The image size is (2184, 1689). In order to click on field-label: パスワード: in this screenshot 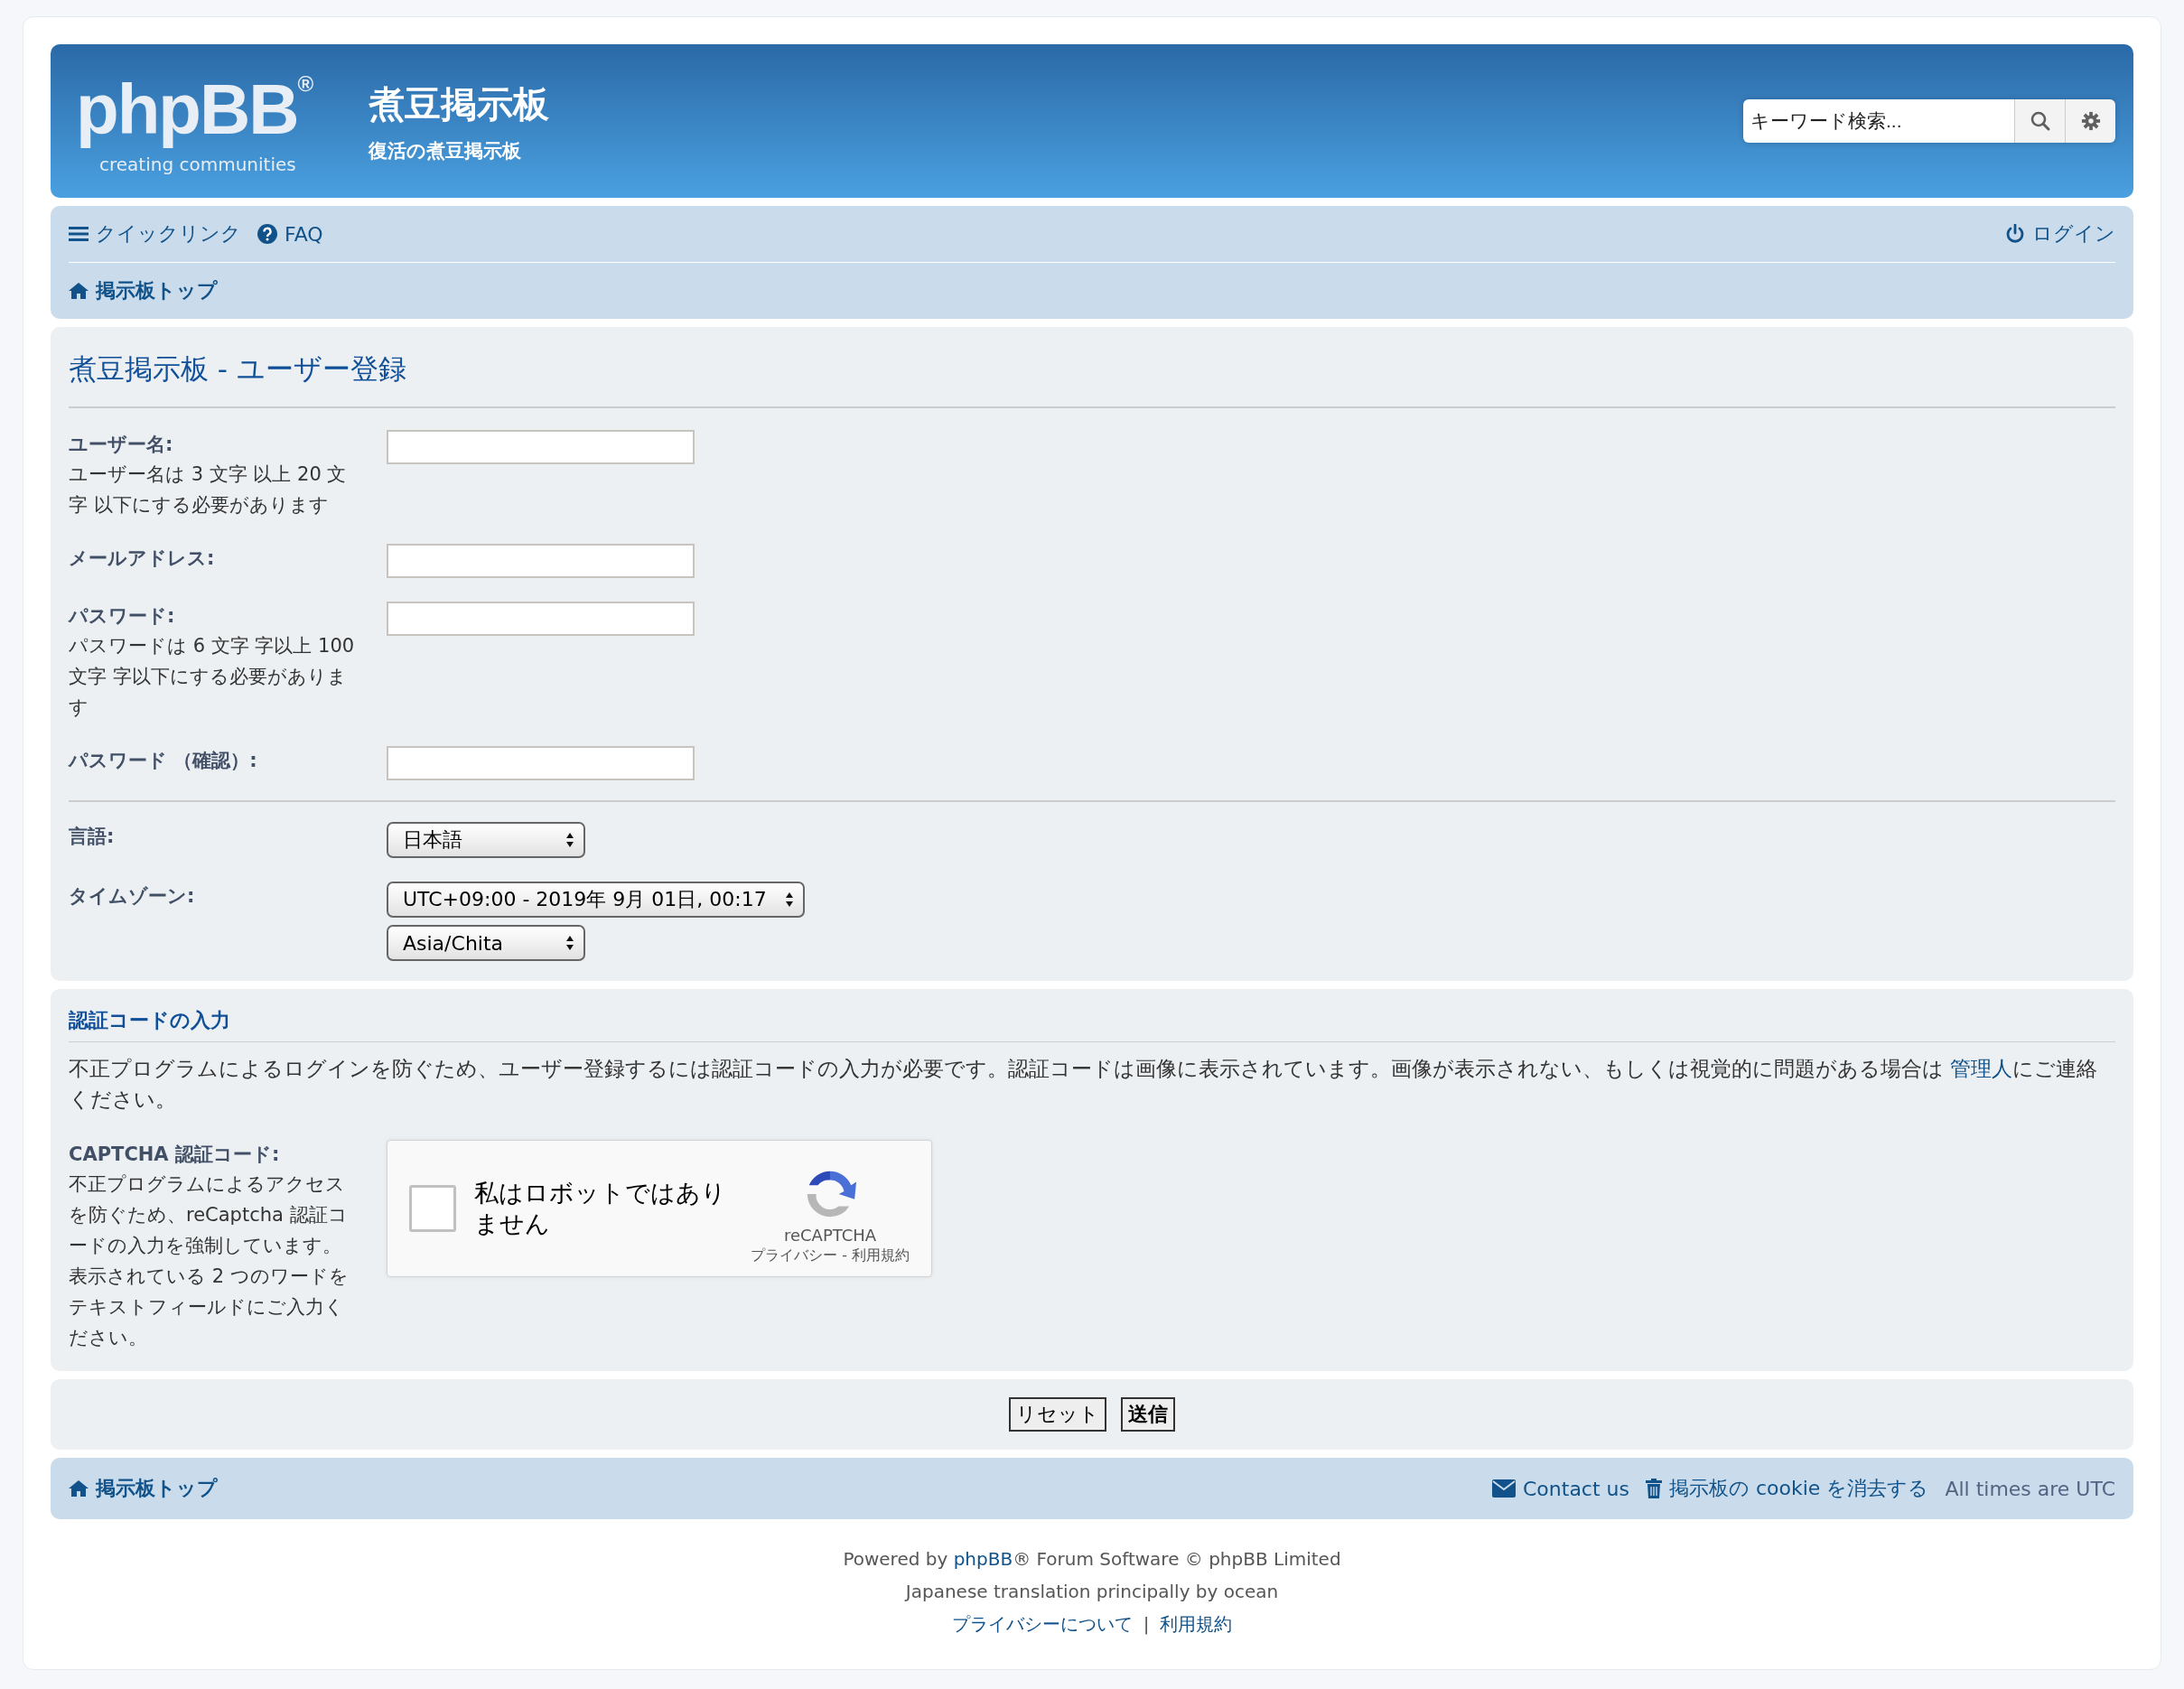, I will do `click(122, 616)`.